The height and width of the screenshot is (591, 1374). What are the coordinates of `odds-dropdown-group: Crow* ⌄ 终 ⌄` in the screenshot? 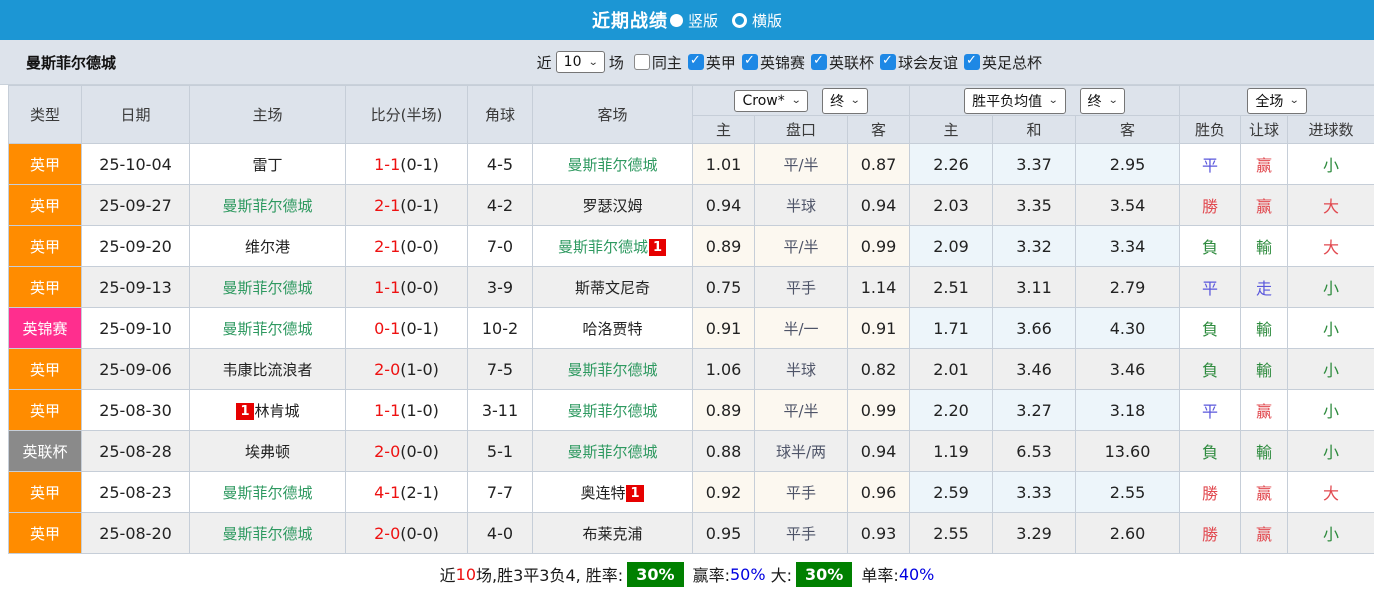 It's located at (801, 100).